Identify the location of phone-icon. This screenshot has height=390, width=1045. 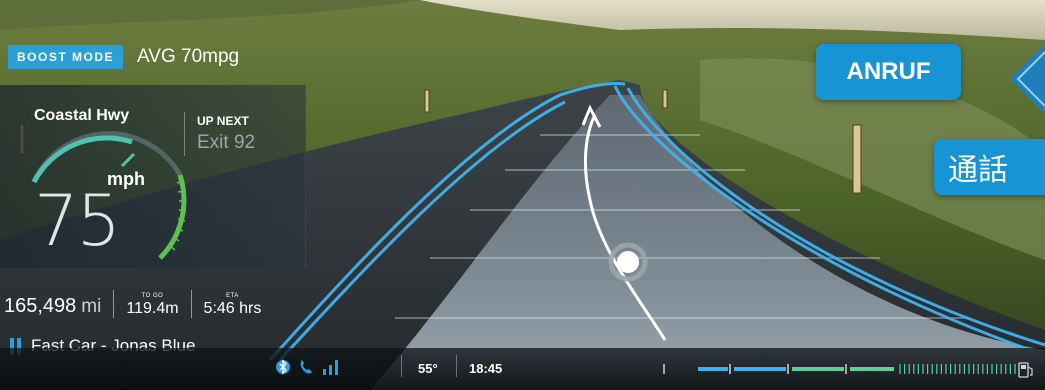
(306, 367).